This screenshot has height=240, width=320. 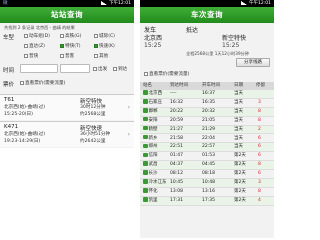 What do you see at coordinates (153, 38) in the screenshot?
I see `depart-station: 北京西` at bounding box center [153, 38].